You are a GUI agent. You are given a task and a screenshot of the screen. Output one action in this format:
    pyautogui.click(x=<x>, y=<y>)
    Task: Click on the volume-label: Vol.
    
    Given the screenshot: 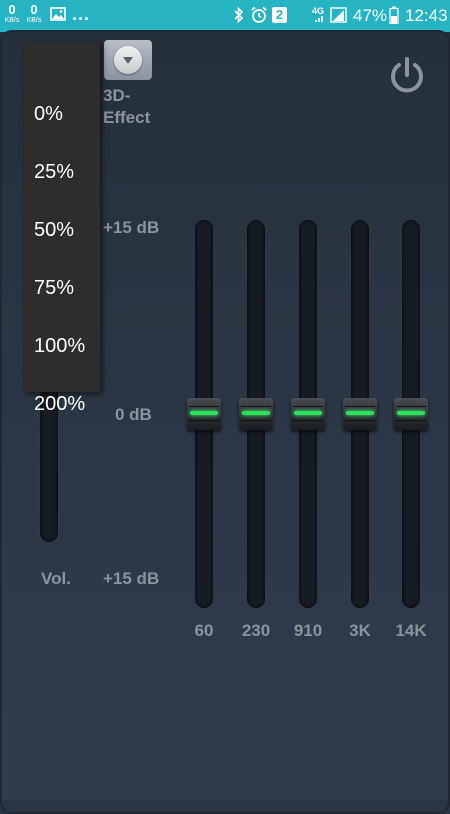 What is the action you would take?
    pyautogui.click(x=56, y=578)
    